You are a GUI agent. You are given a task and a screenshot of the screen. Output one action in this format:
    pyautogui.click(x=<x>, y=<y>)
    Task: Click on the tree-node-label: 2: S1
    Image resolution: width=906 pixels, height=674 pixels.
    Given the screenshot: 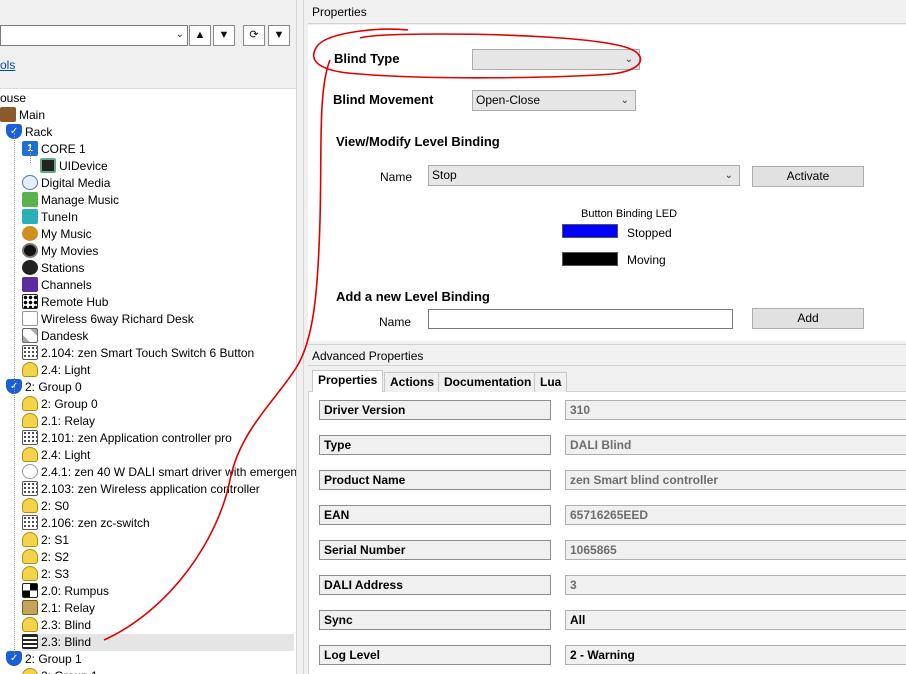 What is the action you would take?
    pyautogui.click(x=55, y=540)
    